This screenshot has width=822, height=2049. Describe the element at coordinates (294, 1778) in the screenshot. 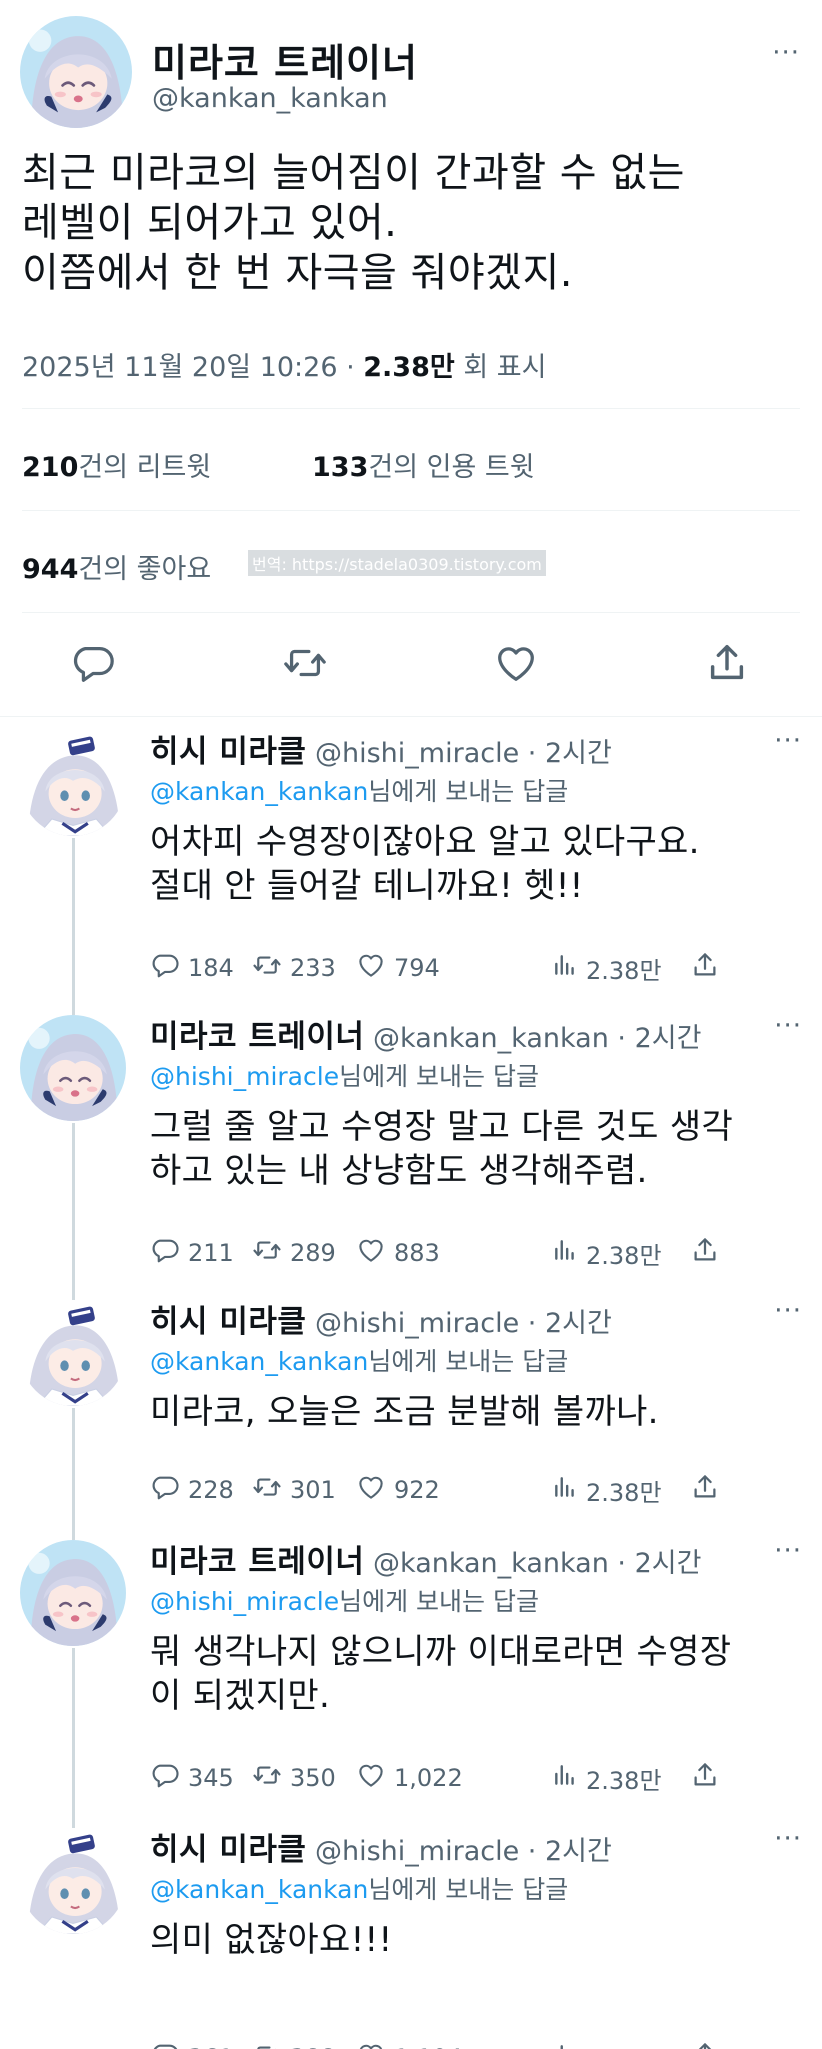

I see `retweet-button: 350` at that location.